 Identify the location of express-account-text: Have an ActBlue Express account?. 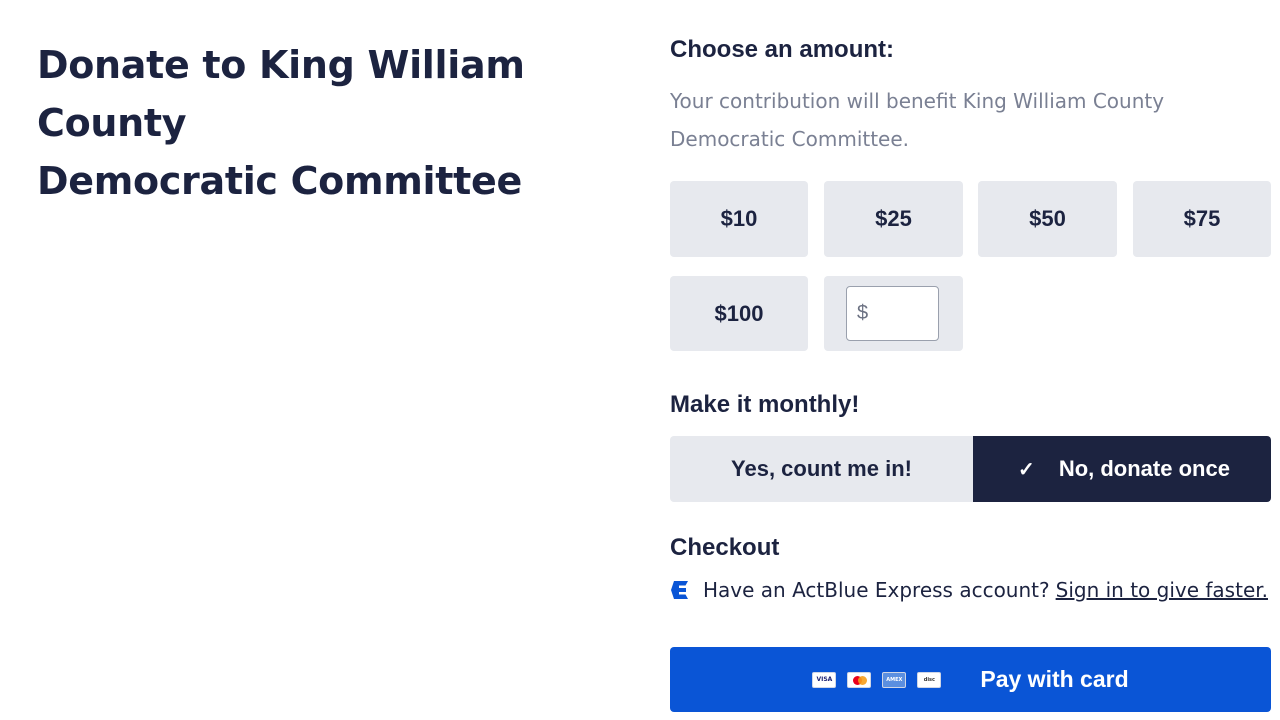
(876, 590).